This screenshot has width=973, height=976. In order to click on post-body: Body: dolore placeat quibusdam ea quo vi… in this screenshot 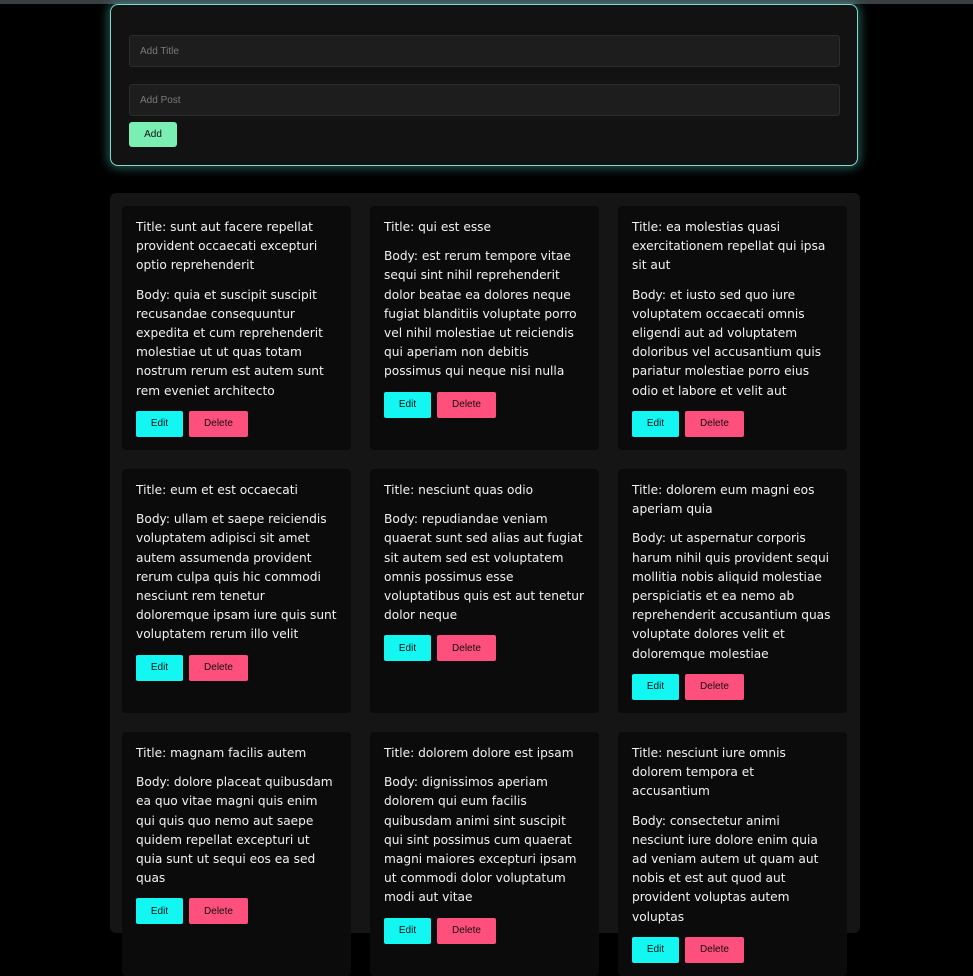, I will do `click(234, 830)`.